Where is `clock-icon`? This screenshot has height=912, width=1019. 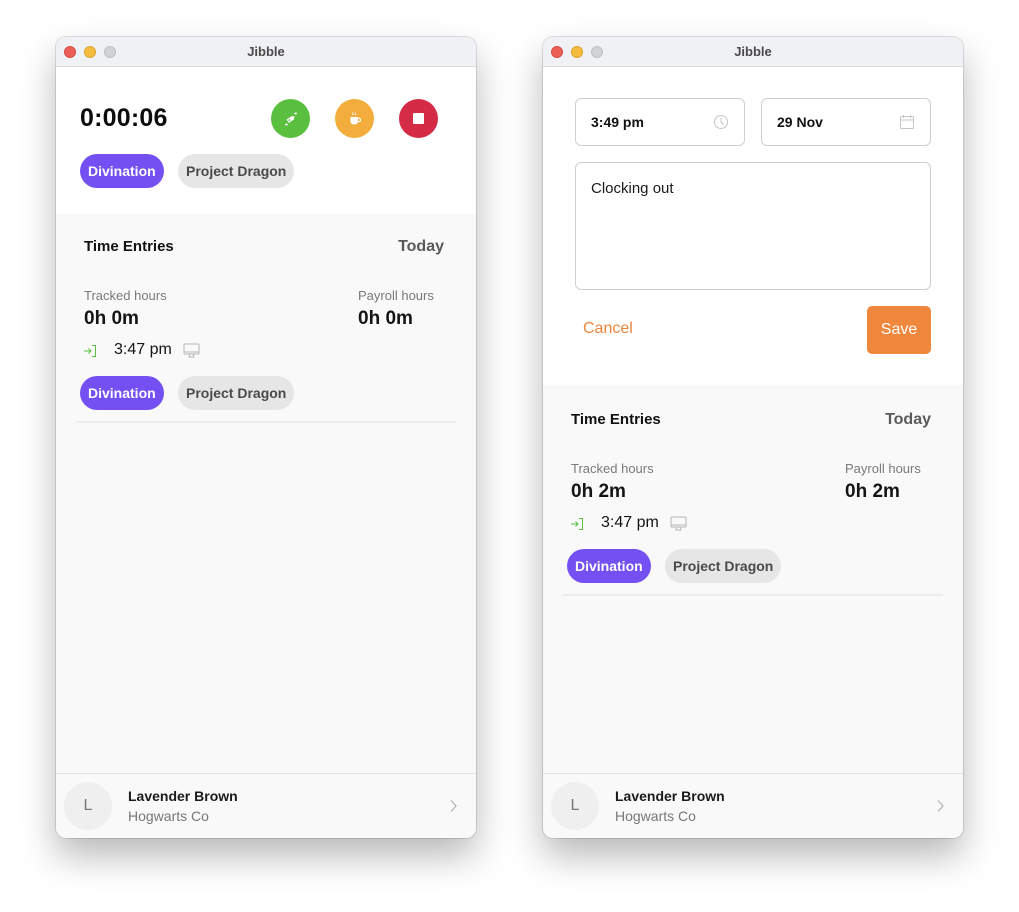 clock-icon is located at coordinates (721, 122).